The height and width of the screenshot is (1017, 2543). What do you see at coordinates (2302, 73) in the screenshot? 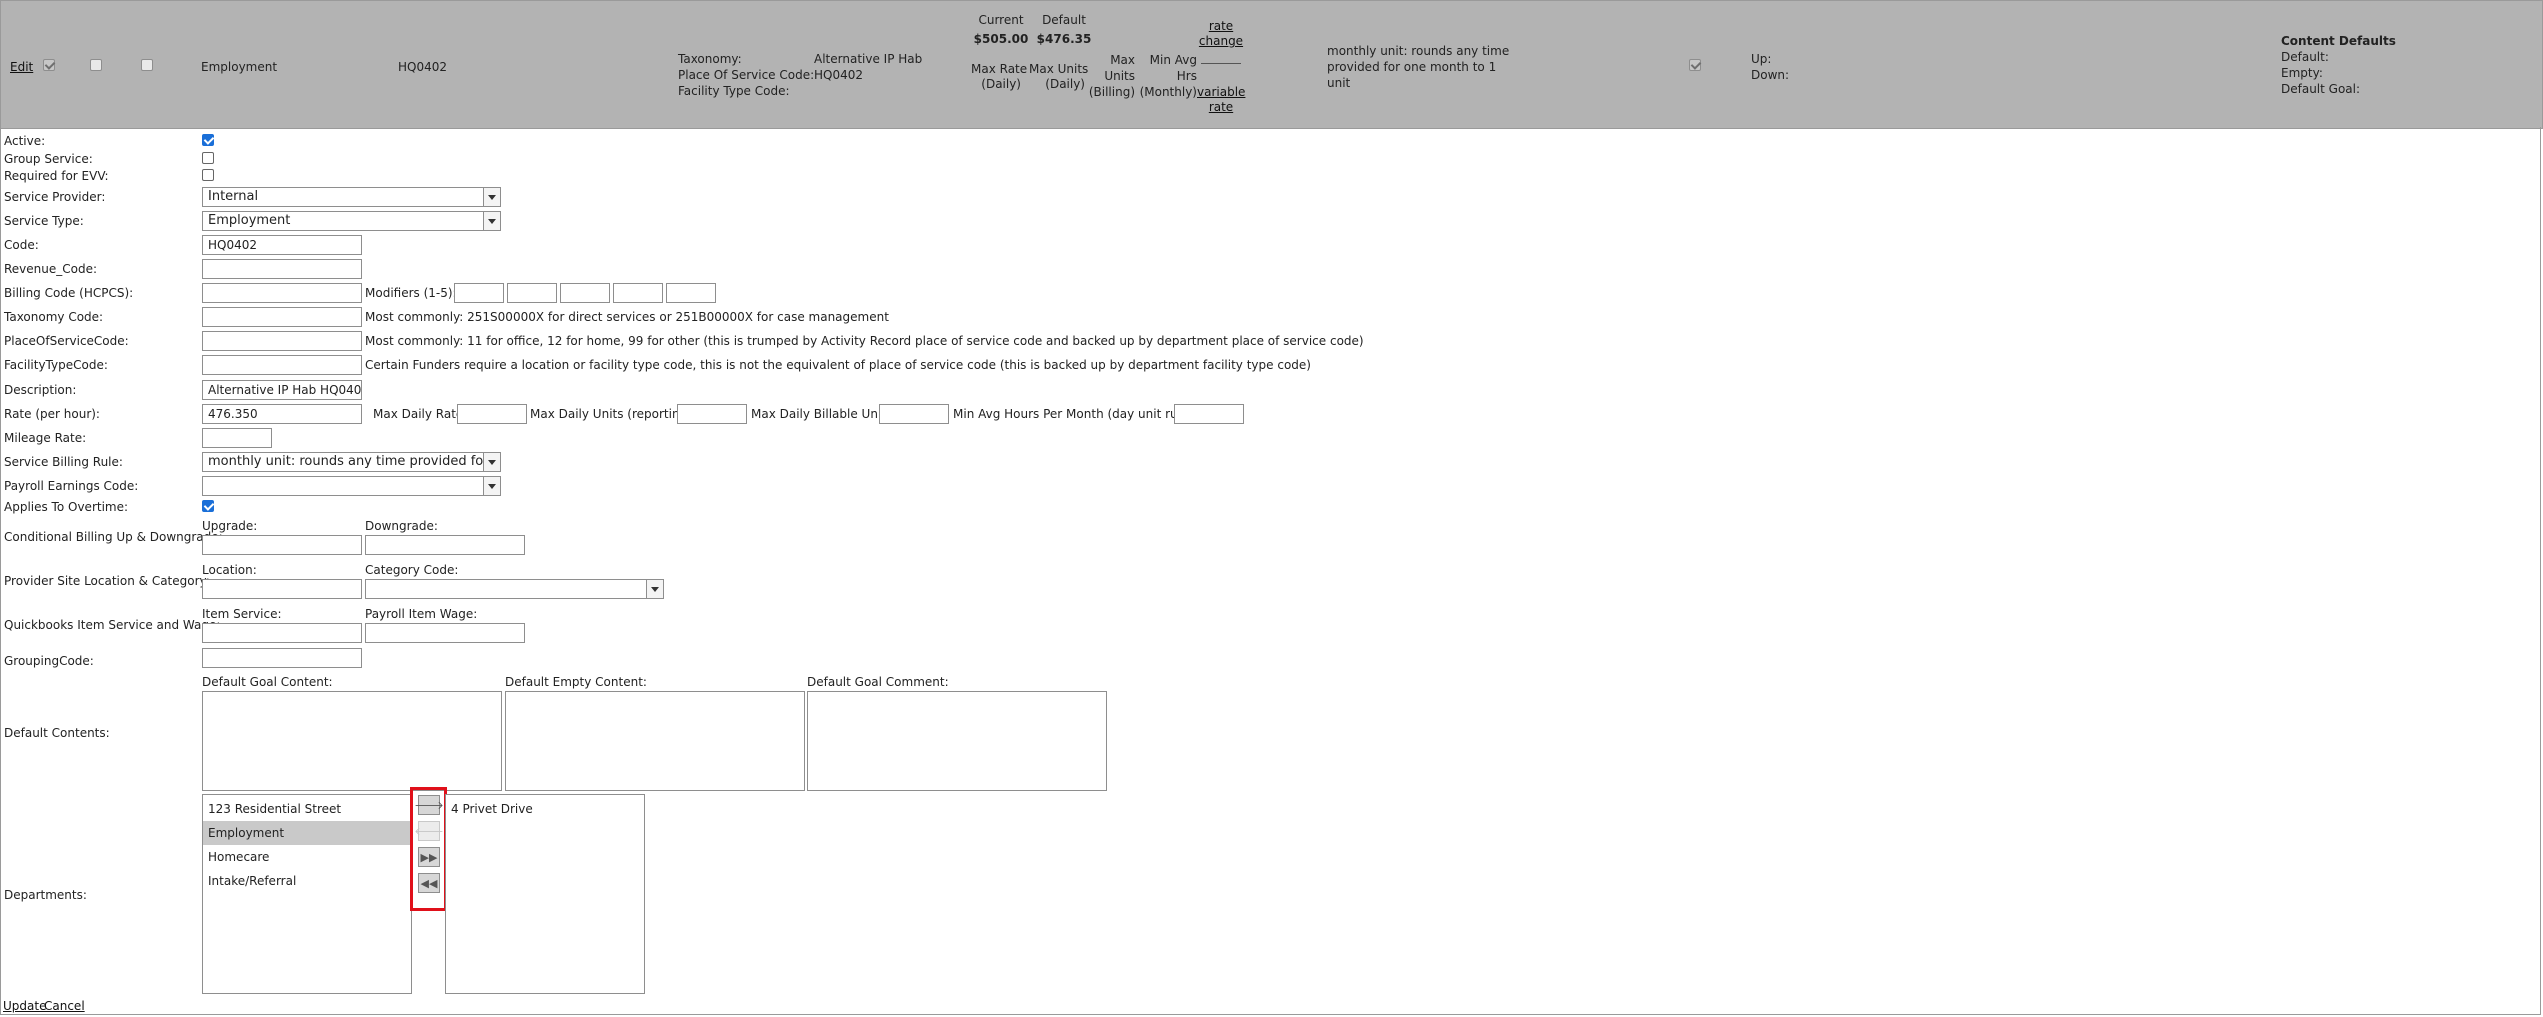
I see `content-defaults-empty: Empty:` at bounding box center [2302, 73].